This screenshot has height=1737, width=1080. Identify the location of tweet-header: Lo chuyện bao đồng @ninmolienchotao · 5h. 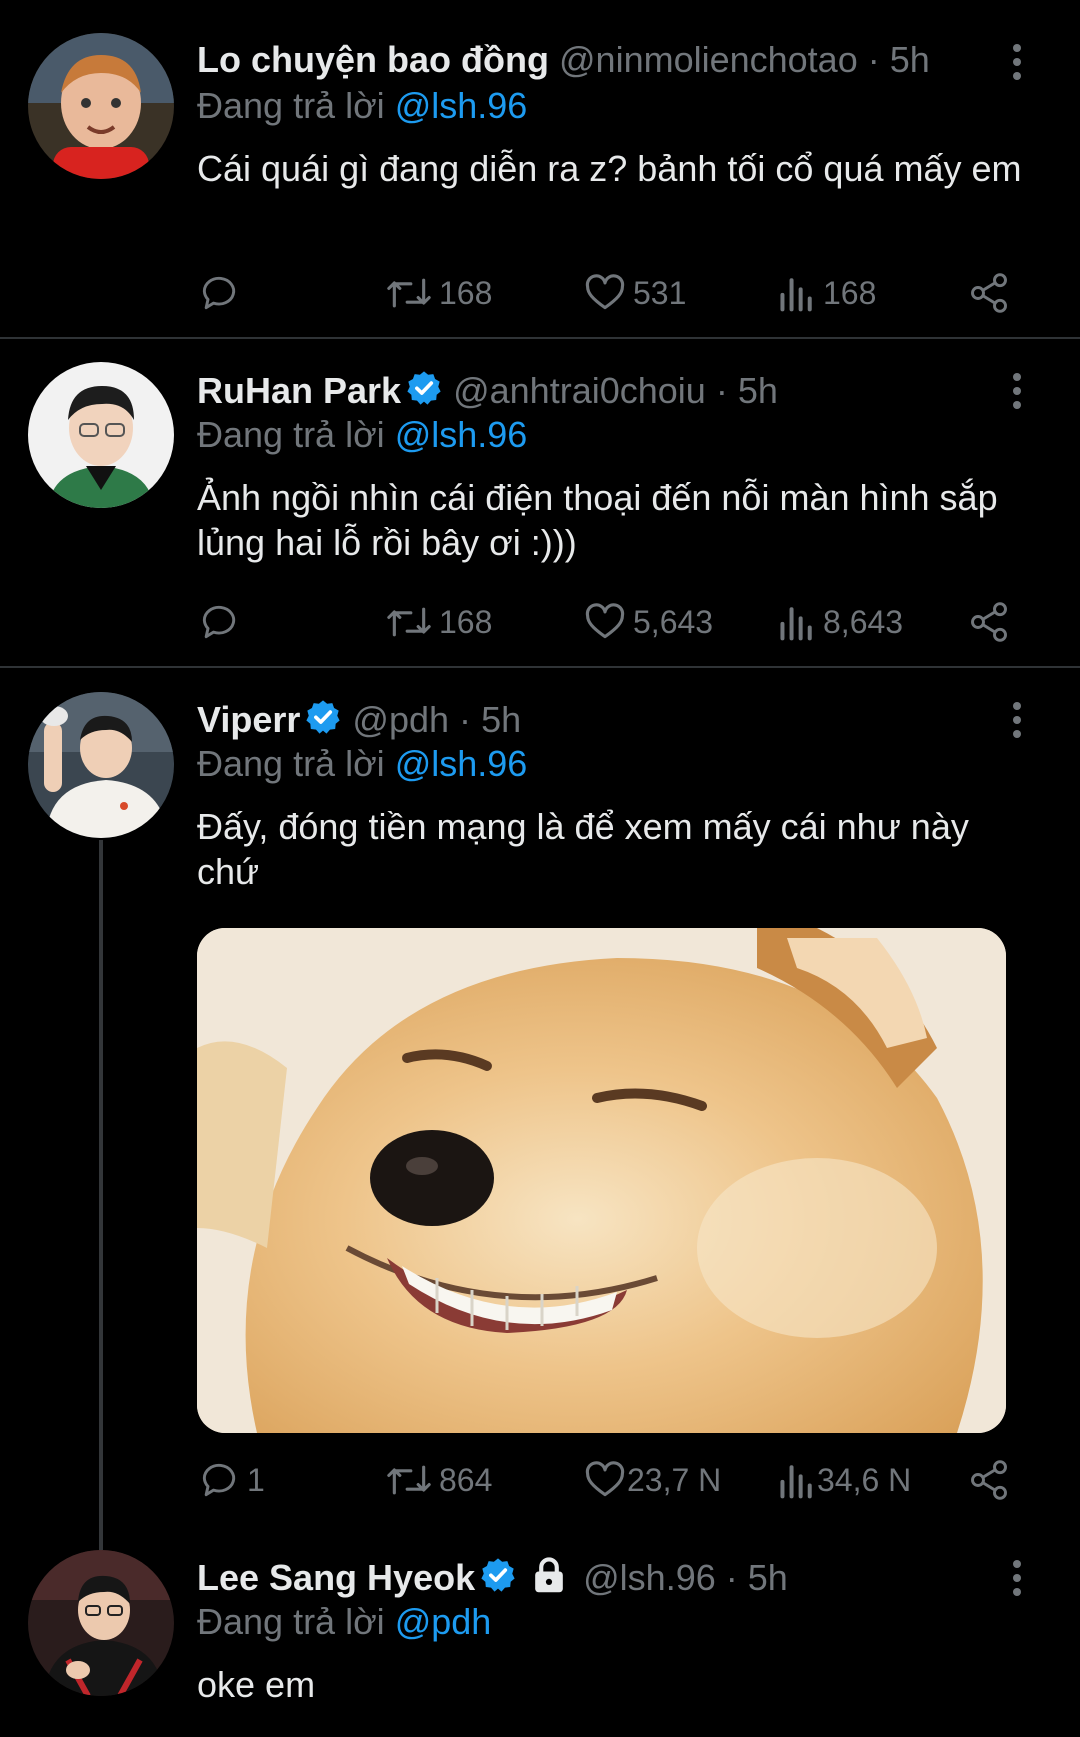
(563, 60).